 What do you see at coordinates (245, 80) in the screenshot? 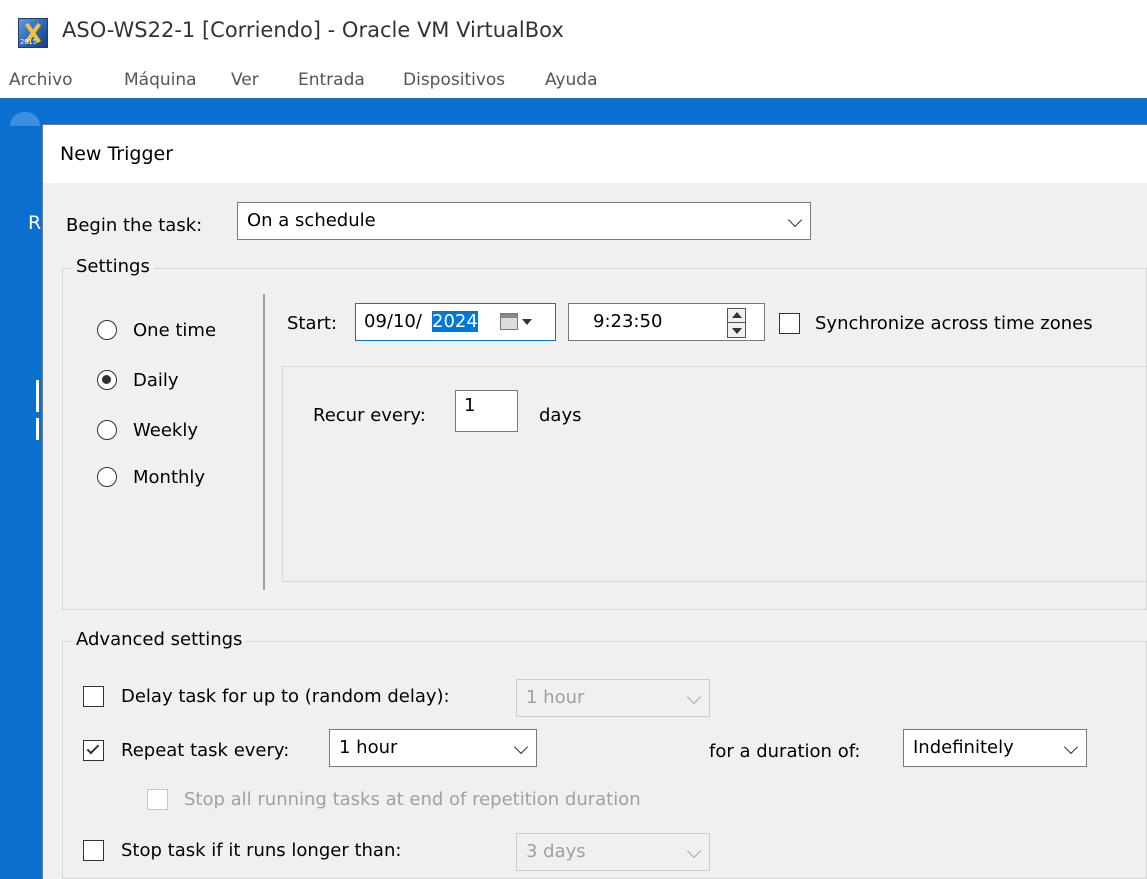
I see `menu-ver: Ver` at bounding box center [245, 80].